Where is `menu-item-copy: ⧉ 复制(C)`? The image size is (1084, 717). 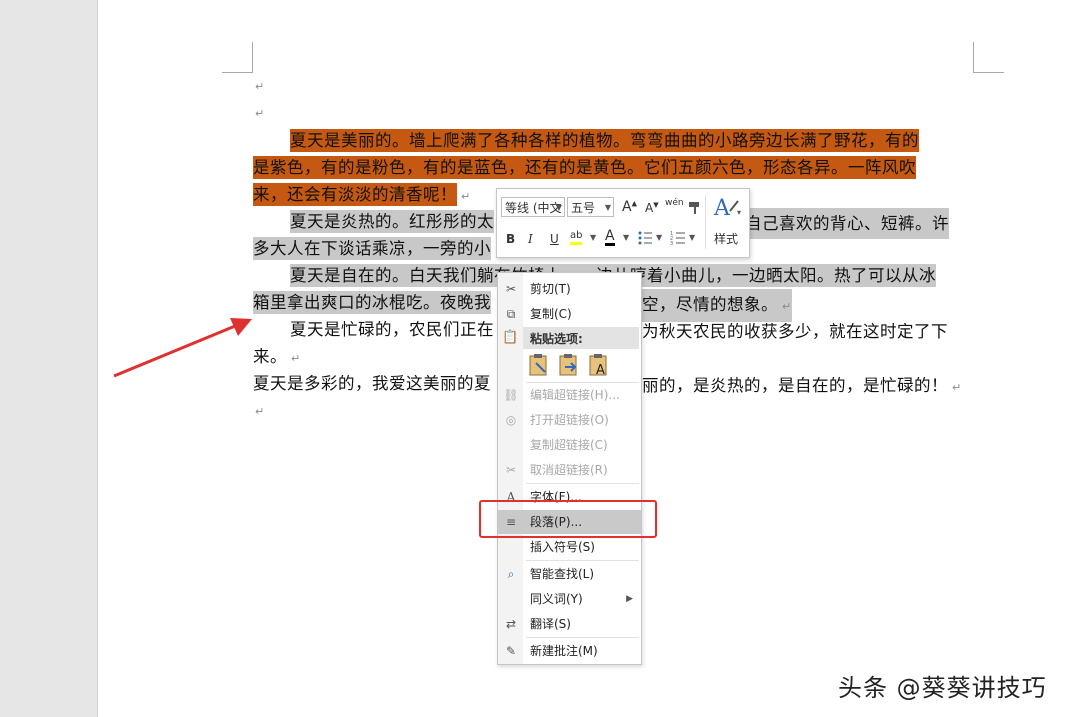
menu-item-copy: ⧉ 复制(C) is located at coordinates (569, 314).